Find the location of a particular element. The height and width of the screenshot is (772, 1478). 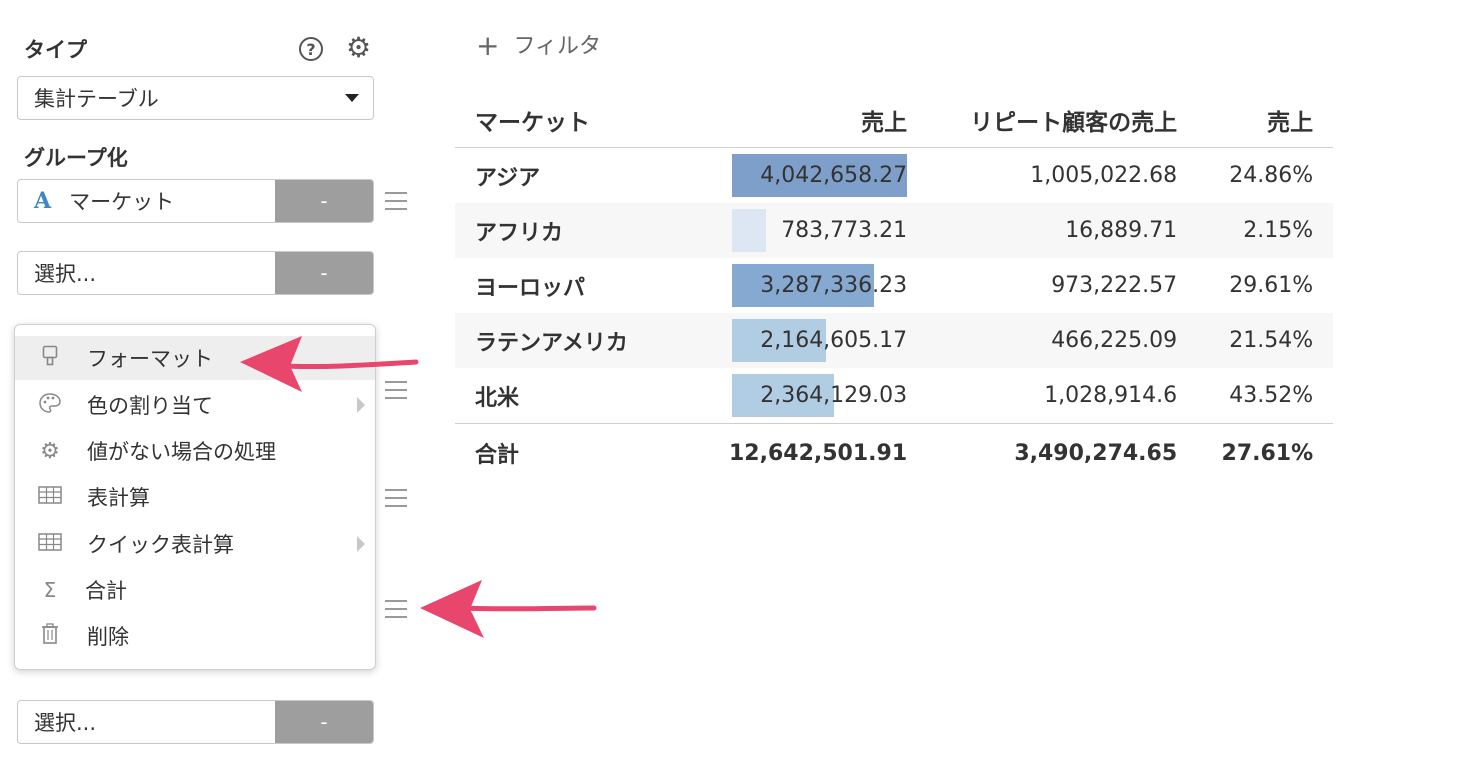

percent-cell: 21.54% is located at coordinates (1265, 340).